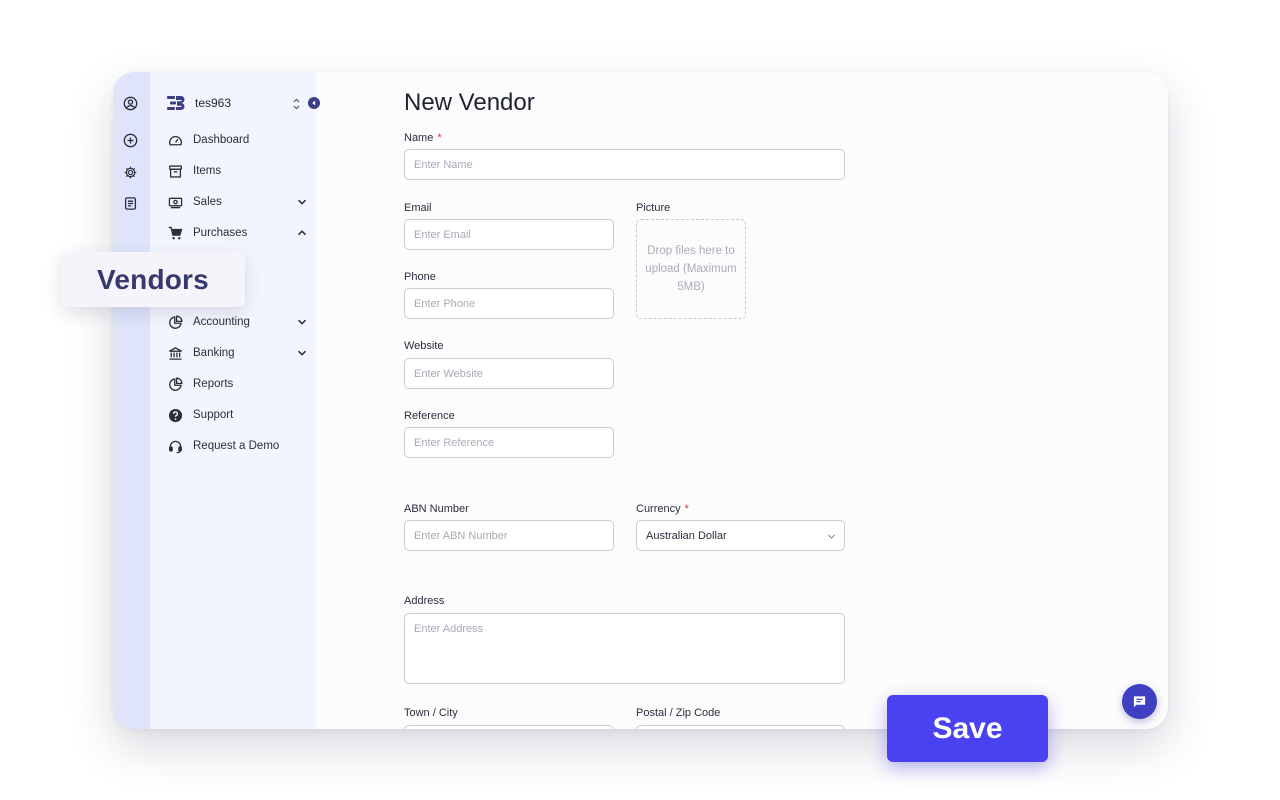 This screenshot has width=1280, height=800. Describe the element at coordinates (175, 202) in the screenshot. I see `cash-icon` at that location.